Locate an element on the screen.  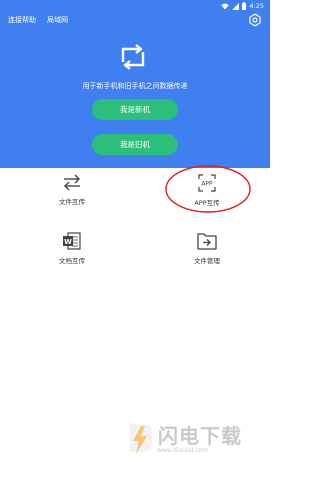
new-phone-button: 我是新机 is located at coordinates (135, 109).